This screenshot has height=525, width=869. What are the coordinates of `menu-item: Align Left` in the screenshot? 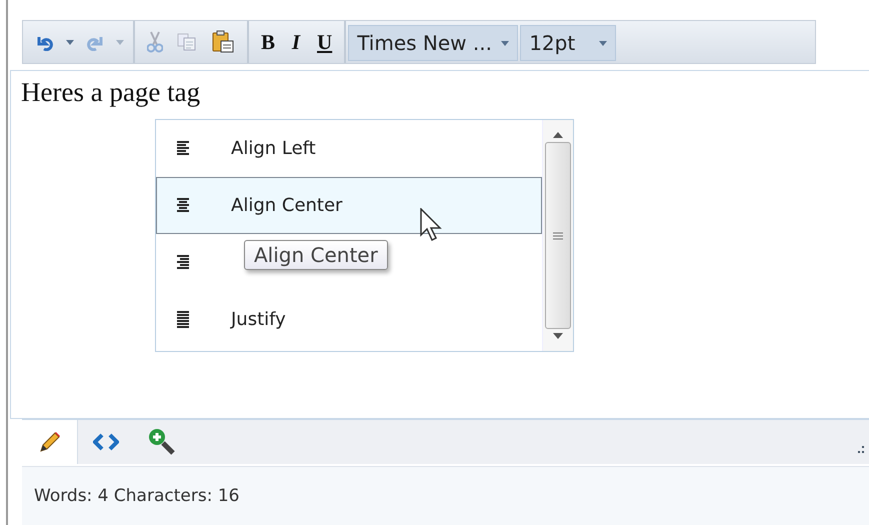 It's located at (349, 148).